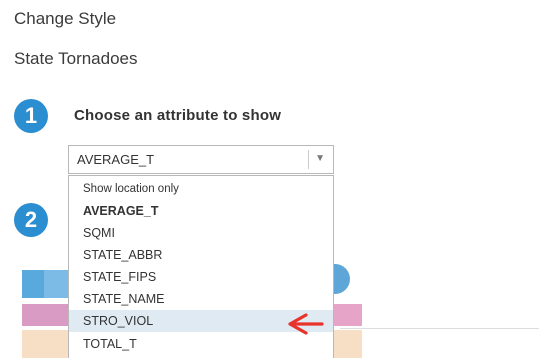 Image resolution: width=539 pixels, height=358 pixels. What do you see at coordinates (201, 233) in the screenshot?
I see `option-sqmi: SQMI` at bounding box center [201, 233].